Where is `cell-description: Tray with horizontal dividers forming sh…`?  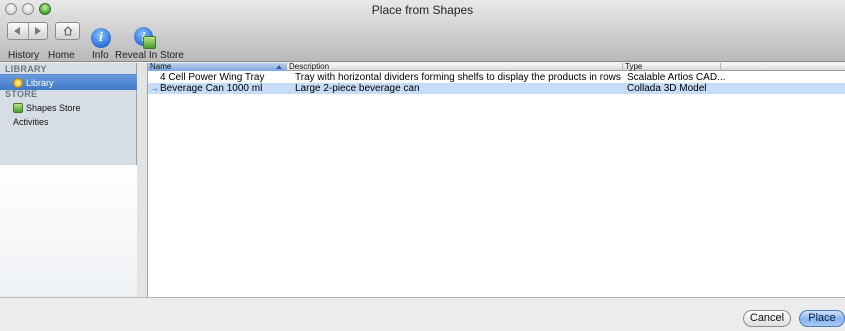
cell-description: Tray with horizontal dividers forming sh… is located at coordinates (458, 77).